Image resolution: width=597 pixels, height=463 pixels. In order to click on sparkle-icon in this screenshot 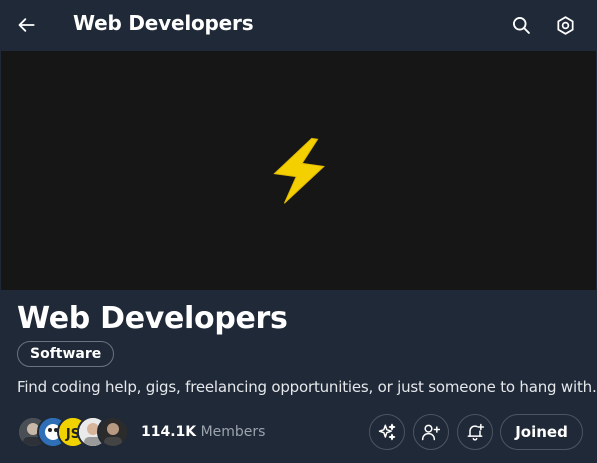, I will do `click(387, 432)`.